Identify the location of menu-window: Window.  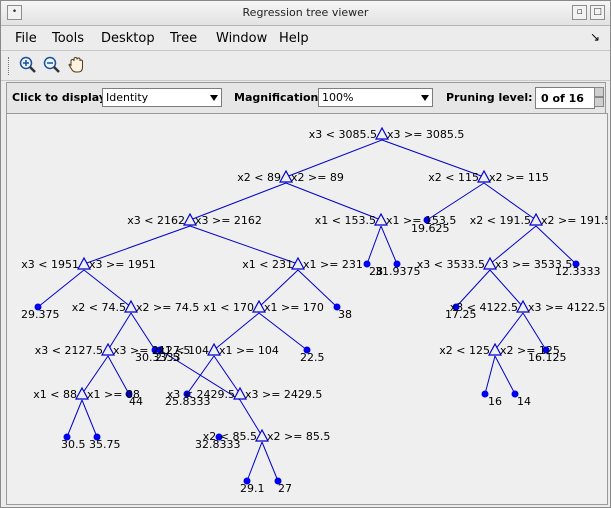
(241, 38).